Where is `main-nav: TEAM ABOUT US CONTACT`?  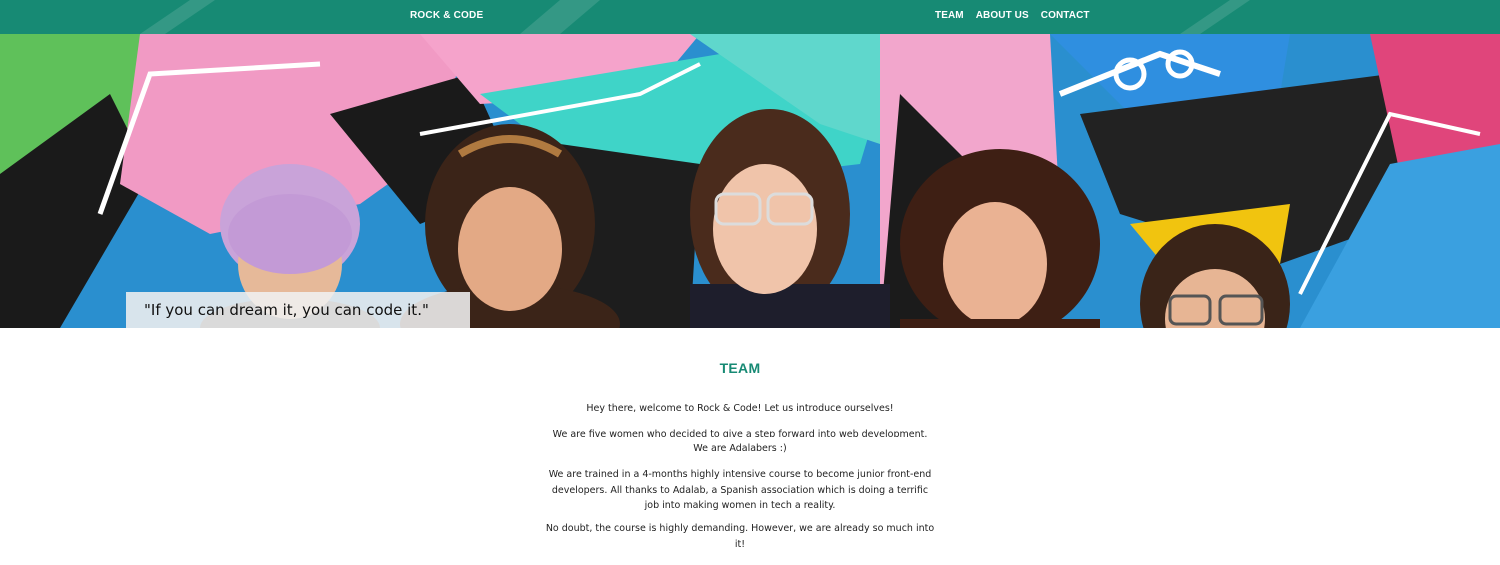
main-nav: TEAM ABOUT US CONTACT is located at coordinates (1012, 15).